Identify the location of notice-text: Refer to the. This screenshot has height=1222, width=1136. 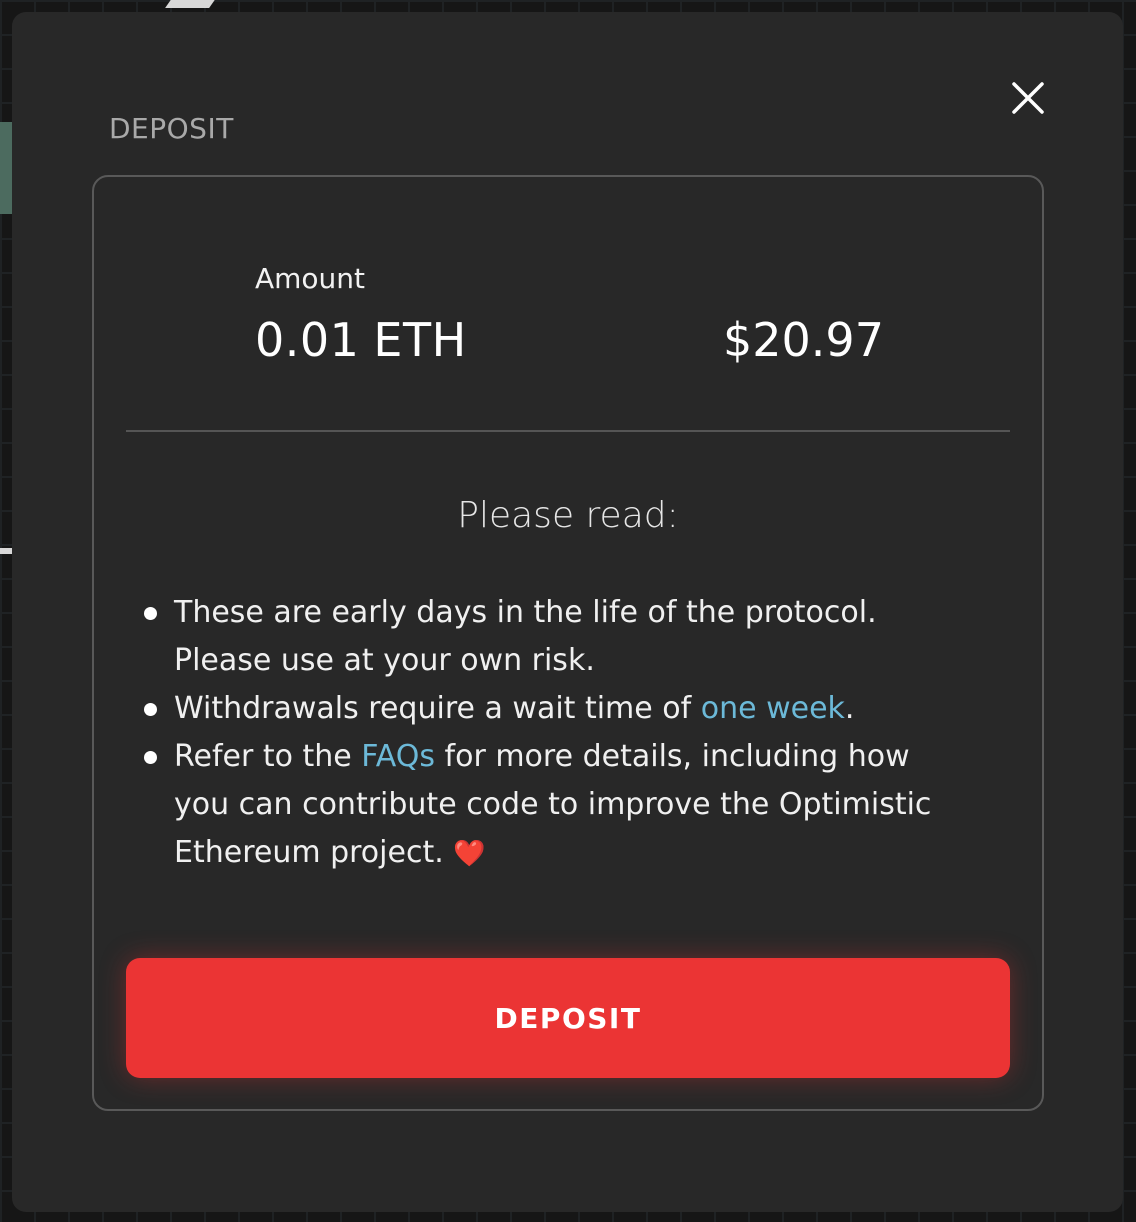
(268, 756).